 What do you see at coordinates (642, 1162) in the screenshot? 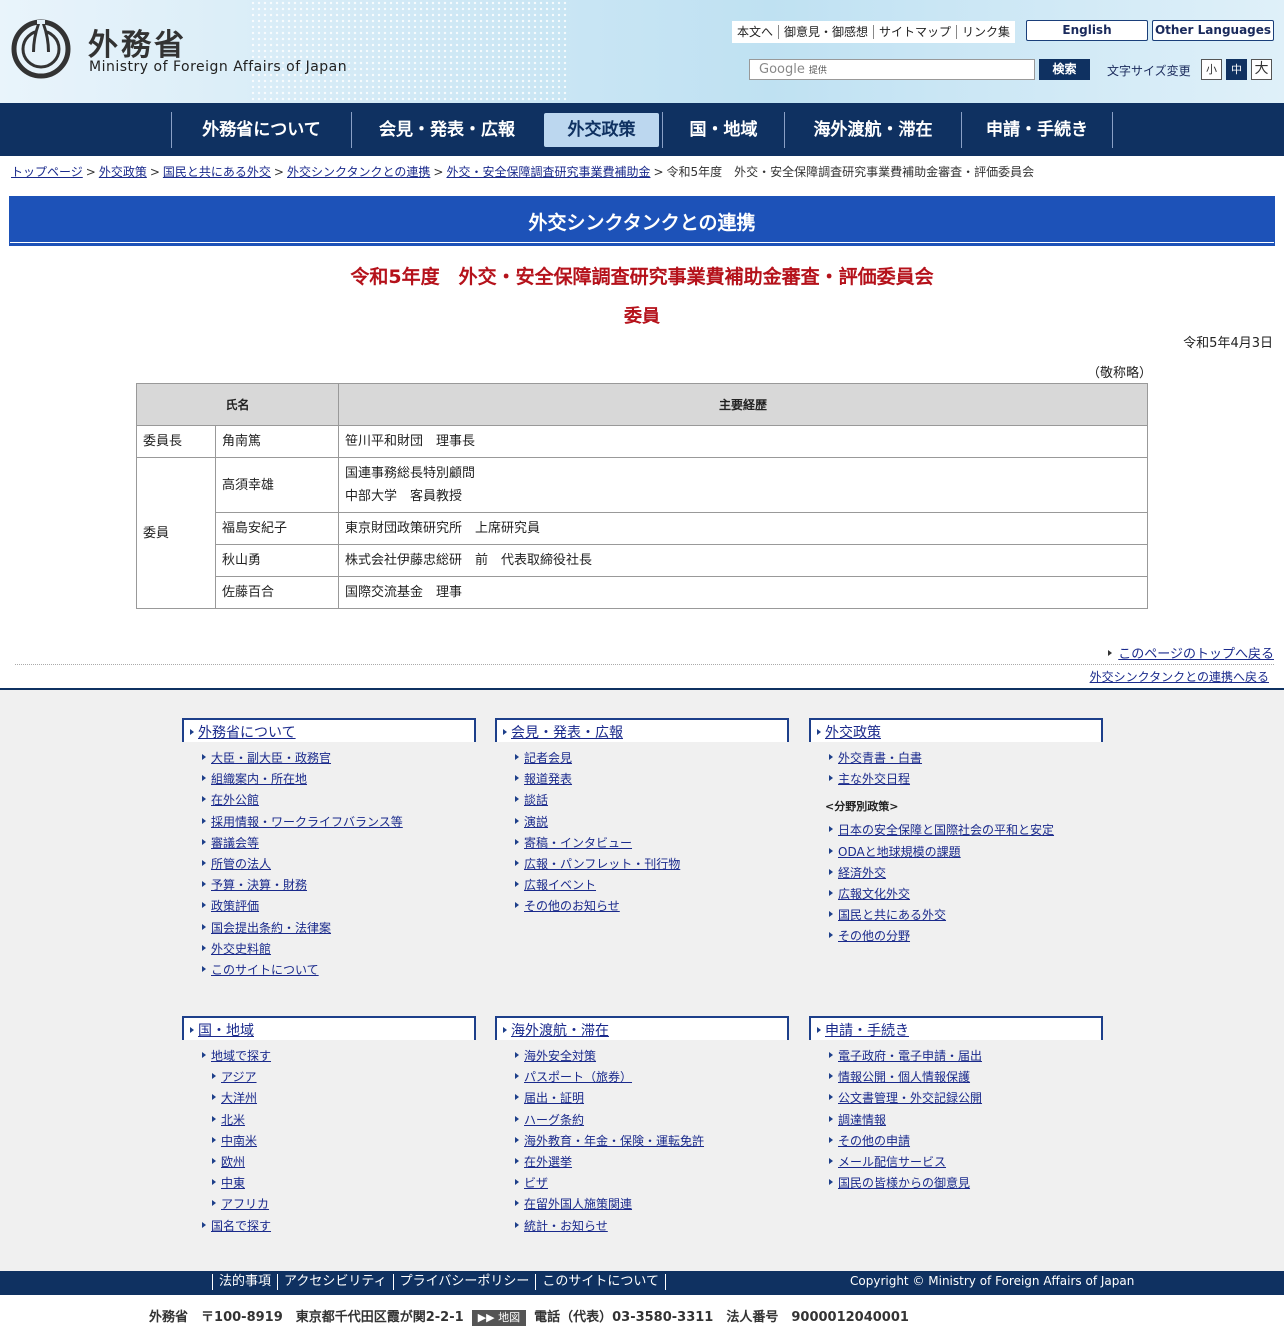
I see `list-item: 在外選挙` at bounding box center [642, 1162].